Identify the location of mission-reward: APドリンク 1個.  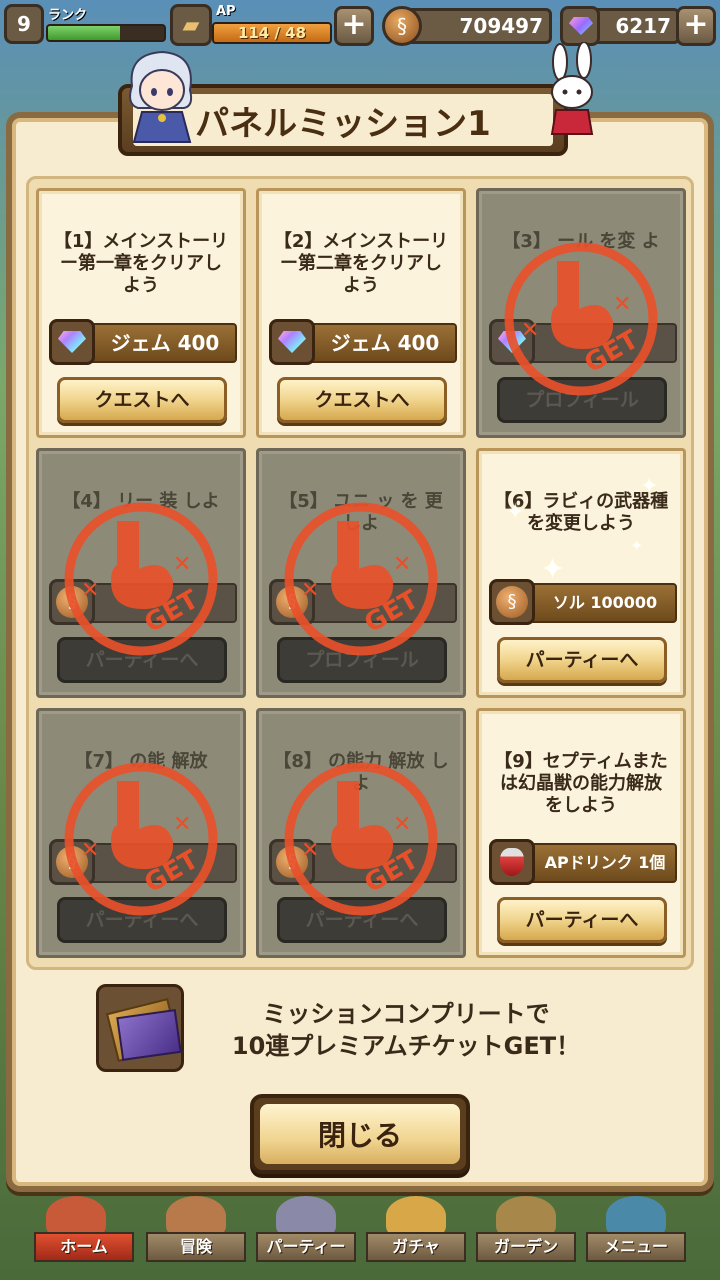
(583, 862).